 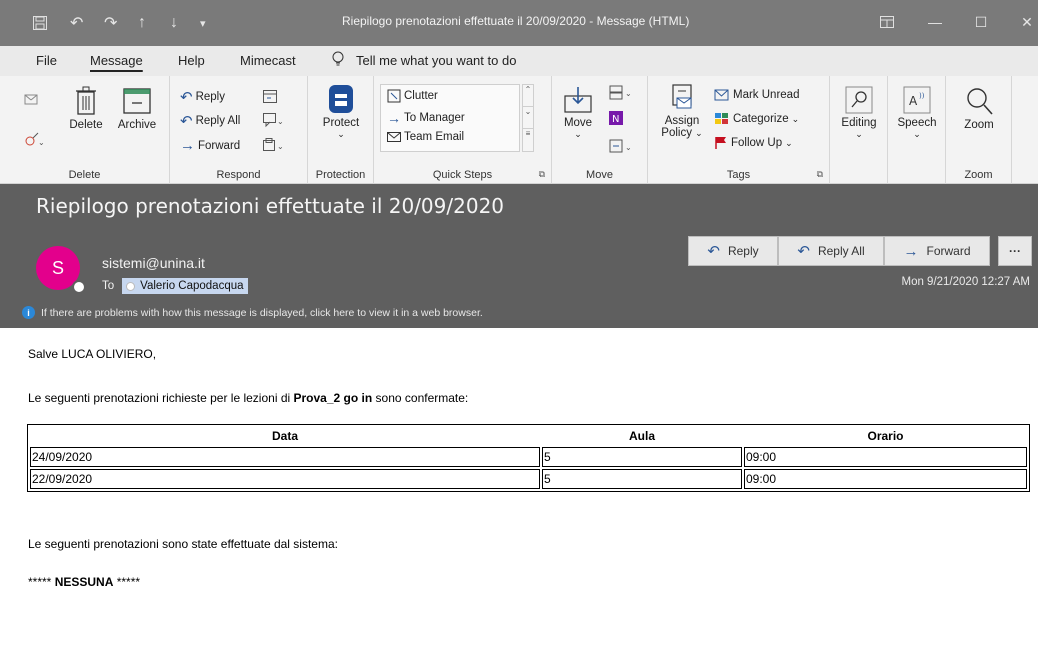 I want to click on tab-file: File, so click(x=46, y=60).